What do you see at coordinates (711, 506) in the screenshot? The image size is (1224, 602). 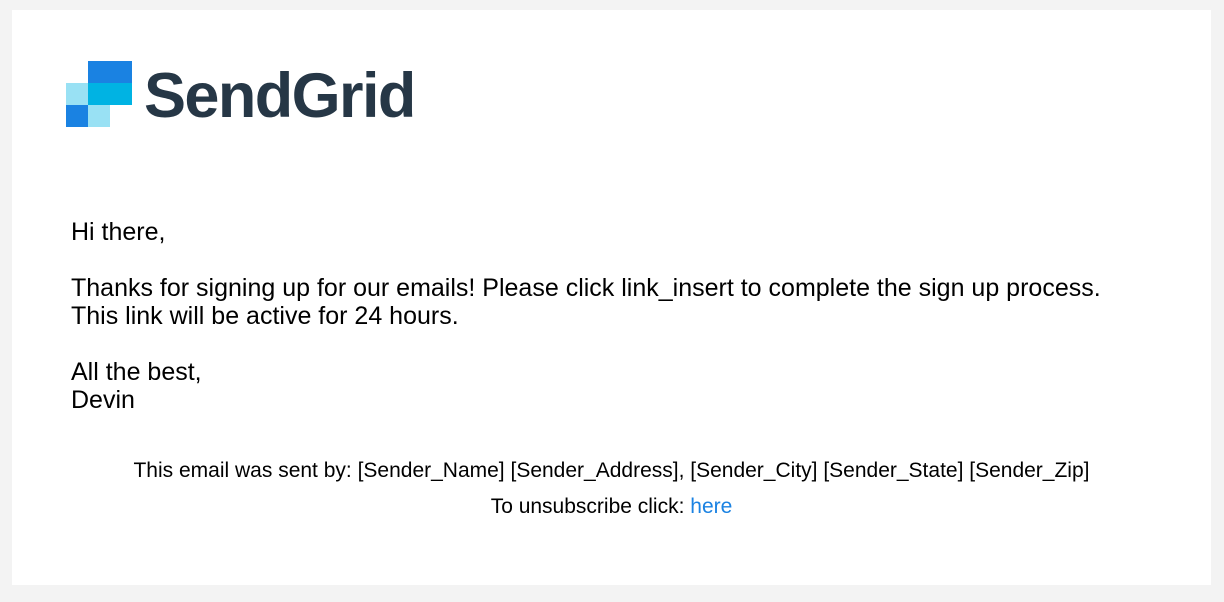 I see `unsubscribe-link: here` at bounding box center [711, 506].